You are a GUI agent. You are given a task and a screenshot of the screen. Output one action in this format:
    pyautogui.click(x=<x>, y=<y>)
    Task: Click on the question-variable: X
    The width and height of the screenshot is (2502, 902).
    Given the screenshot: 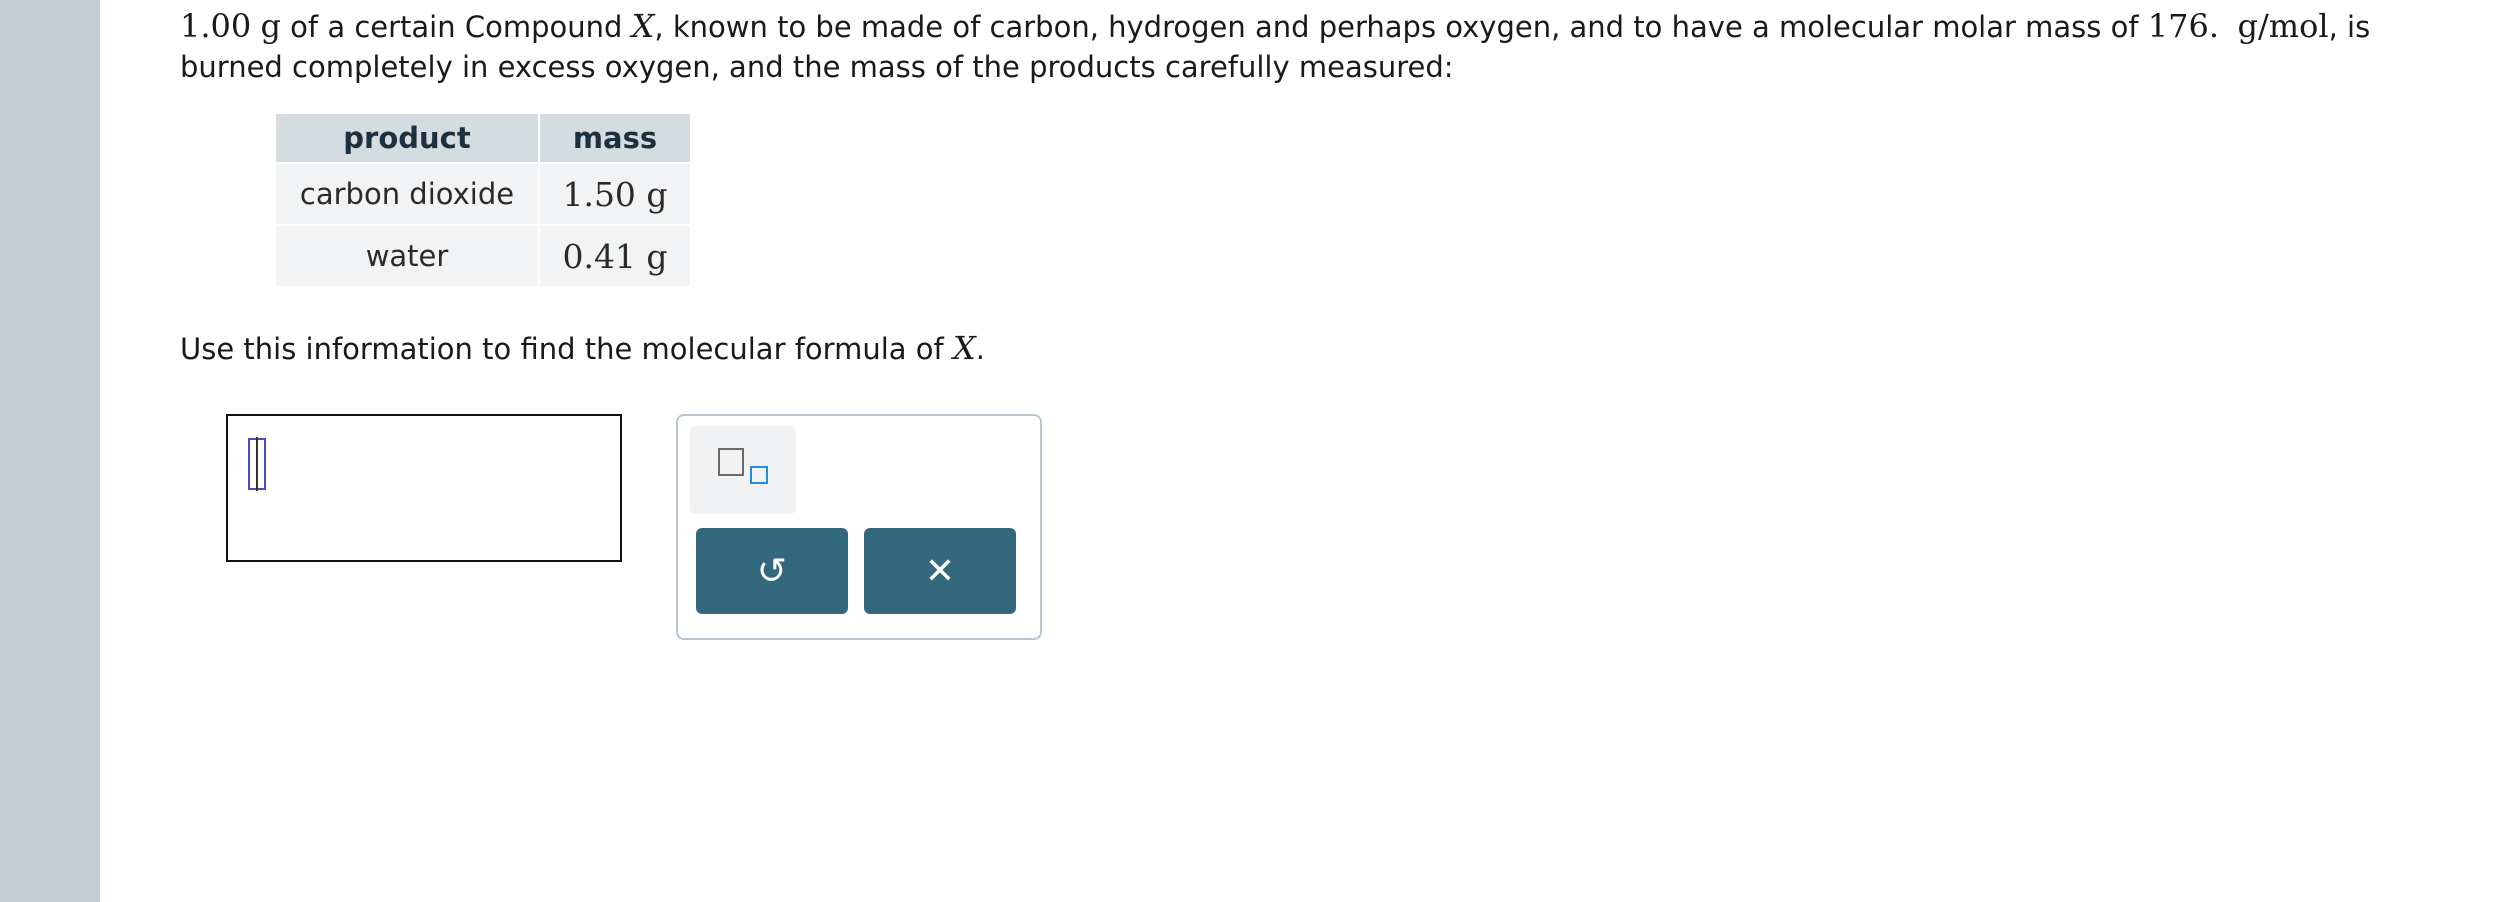 What is the action you would take?
    pyautogui.click(x=964, y=348)
    